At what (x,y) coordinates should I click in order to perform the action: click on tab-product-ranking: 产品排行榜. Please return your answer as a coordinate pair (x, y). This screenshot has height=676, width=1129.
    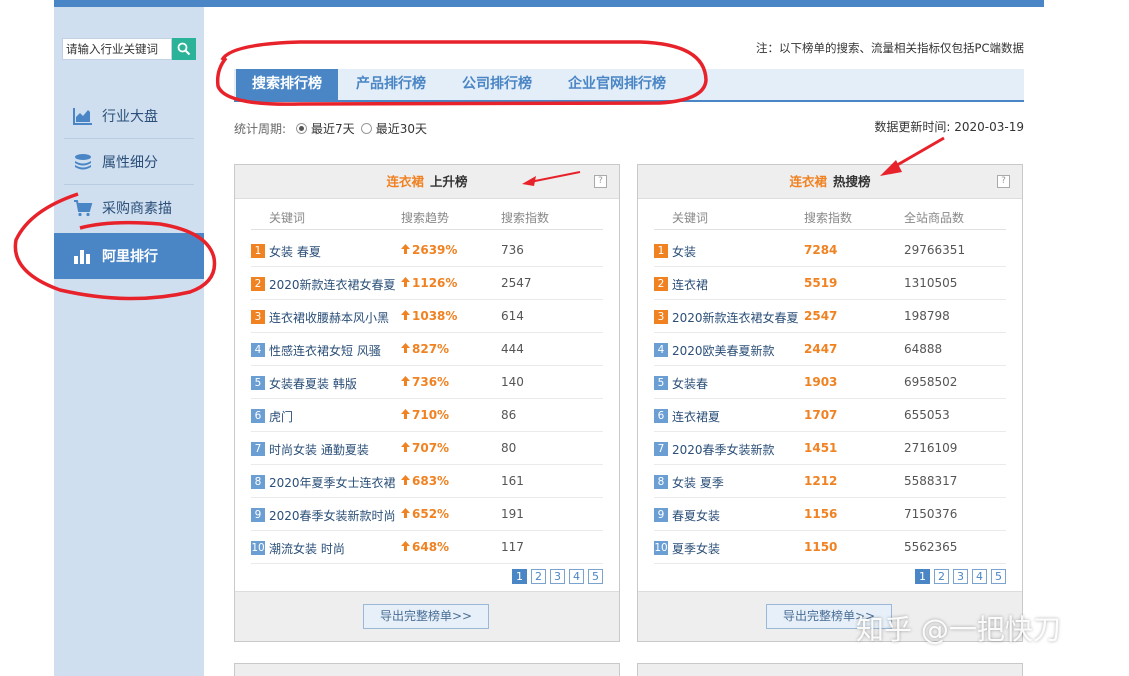
    Looking at the image, I should click on (391, 84).